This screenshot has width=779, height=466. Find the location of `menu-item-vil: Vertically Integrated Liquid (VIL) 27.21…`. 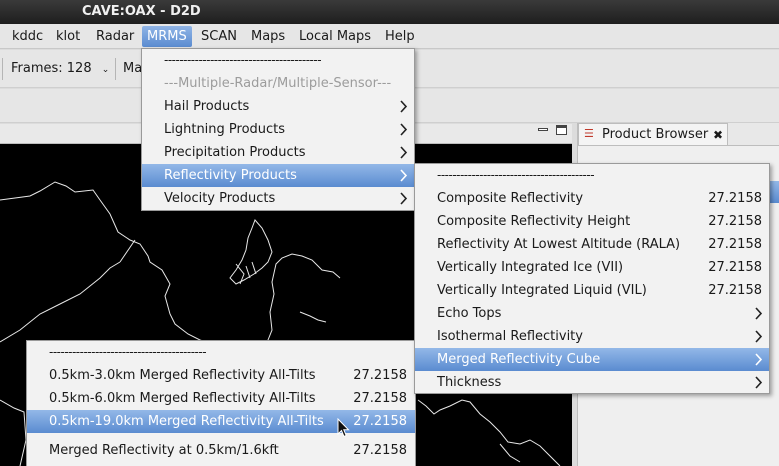

menu-item-vil: Vertically Integrated Liquid (VIL) 27.21… is located at coordinates (592, 290).